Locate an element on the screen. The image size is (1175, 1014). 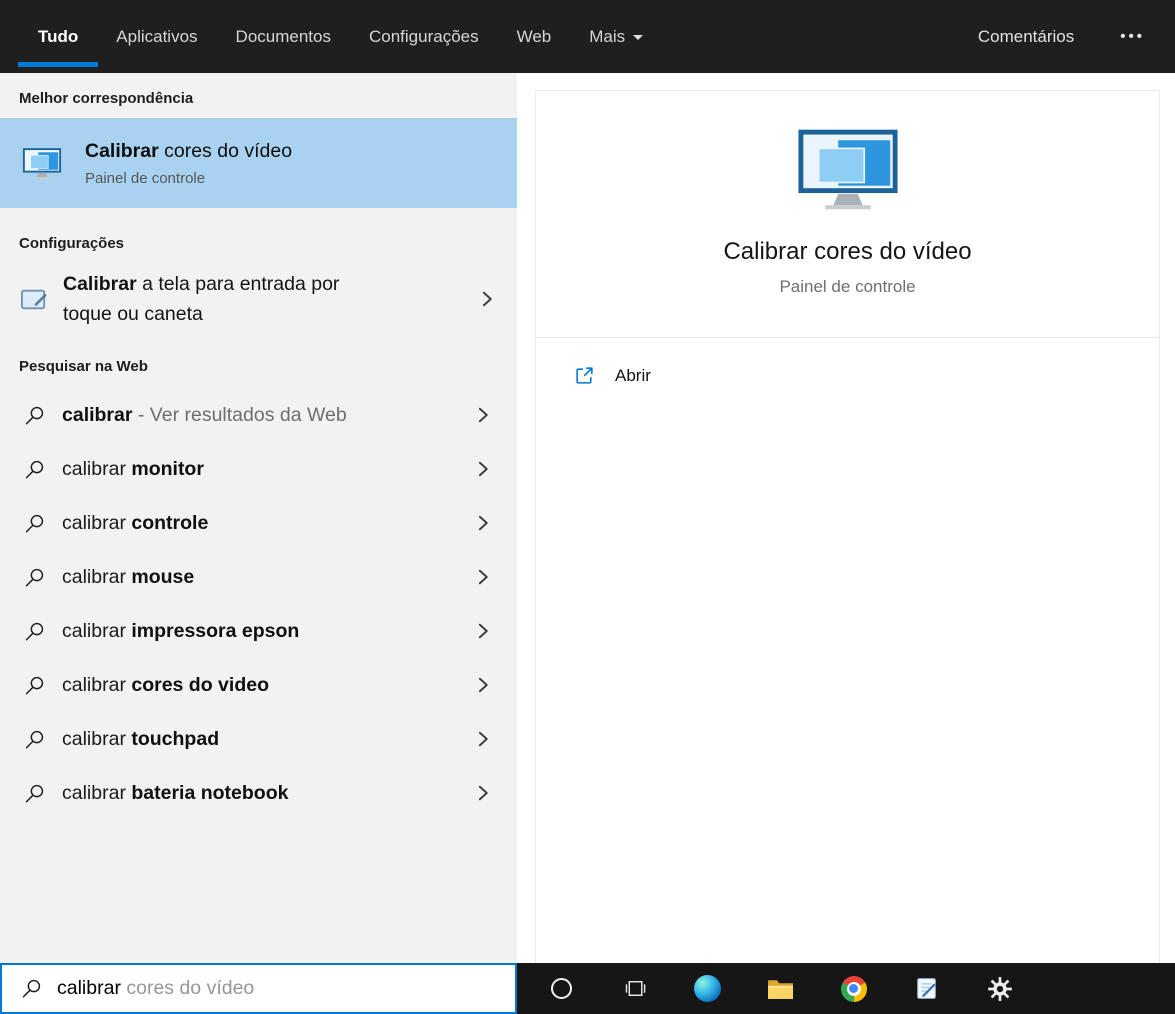
suggestion-rest: cores do video is located at coordinates (200, 684).